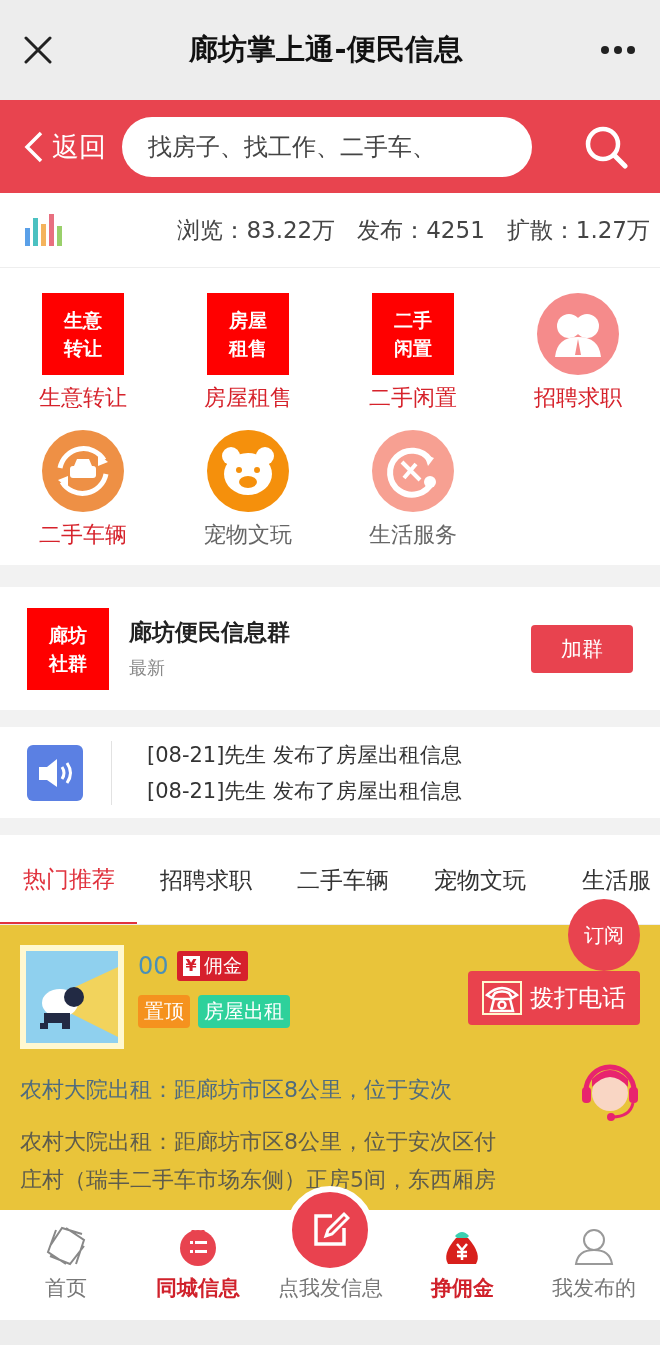 Image resolution: width=660 pixels, height=1345 pixels. What do you see at coordinates (55, 772) in the screenshot?
I see `speaker-icon` at bounding box center [55, 772].